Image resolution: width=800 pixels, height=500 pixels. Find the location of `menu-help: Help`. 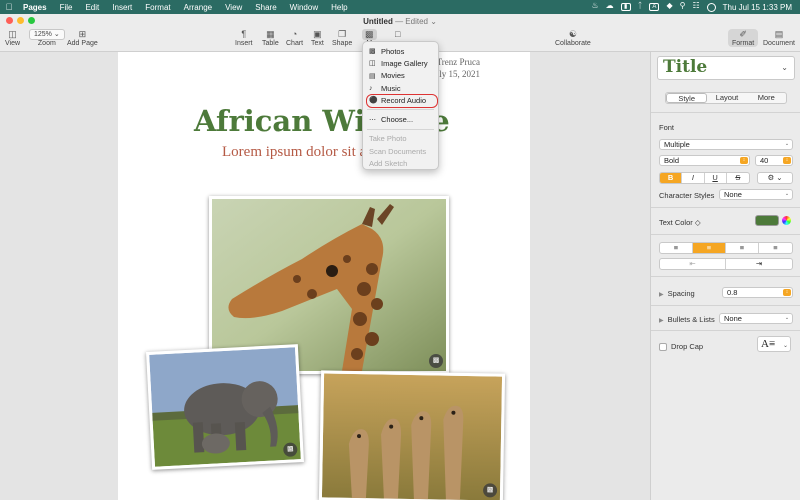

menu-help: Help is located at coordinates (340, 7).